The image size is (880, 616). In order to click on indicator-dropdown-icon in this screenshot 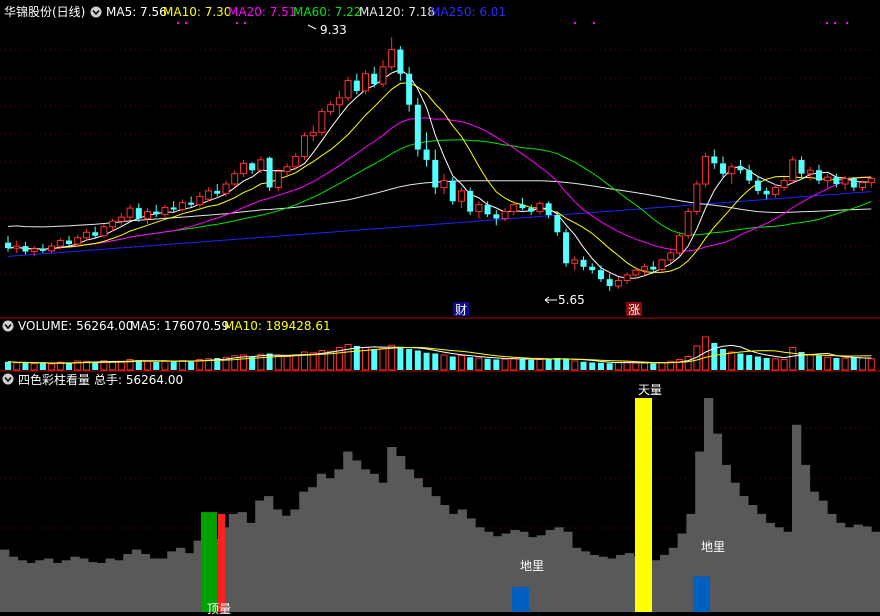, I will do `click(8, 379)`.